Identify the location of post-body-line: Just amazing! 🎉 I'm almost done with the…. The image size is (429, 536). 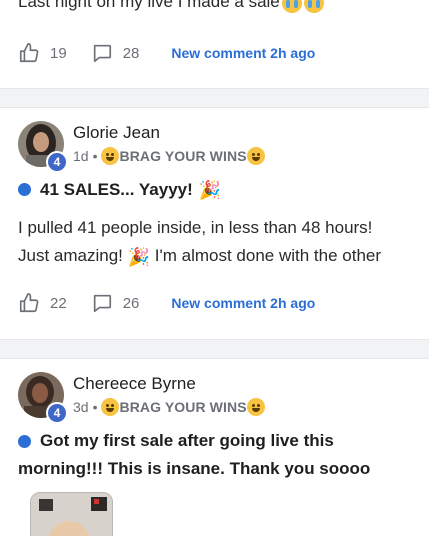
(200, 256).